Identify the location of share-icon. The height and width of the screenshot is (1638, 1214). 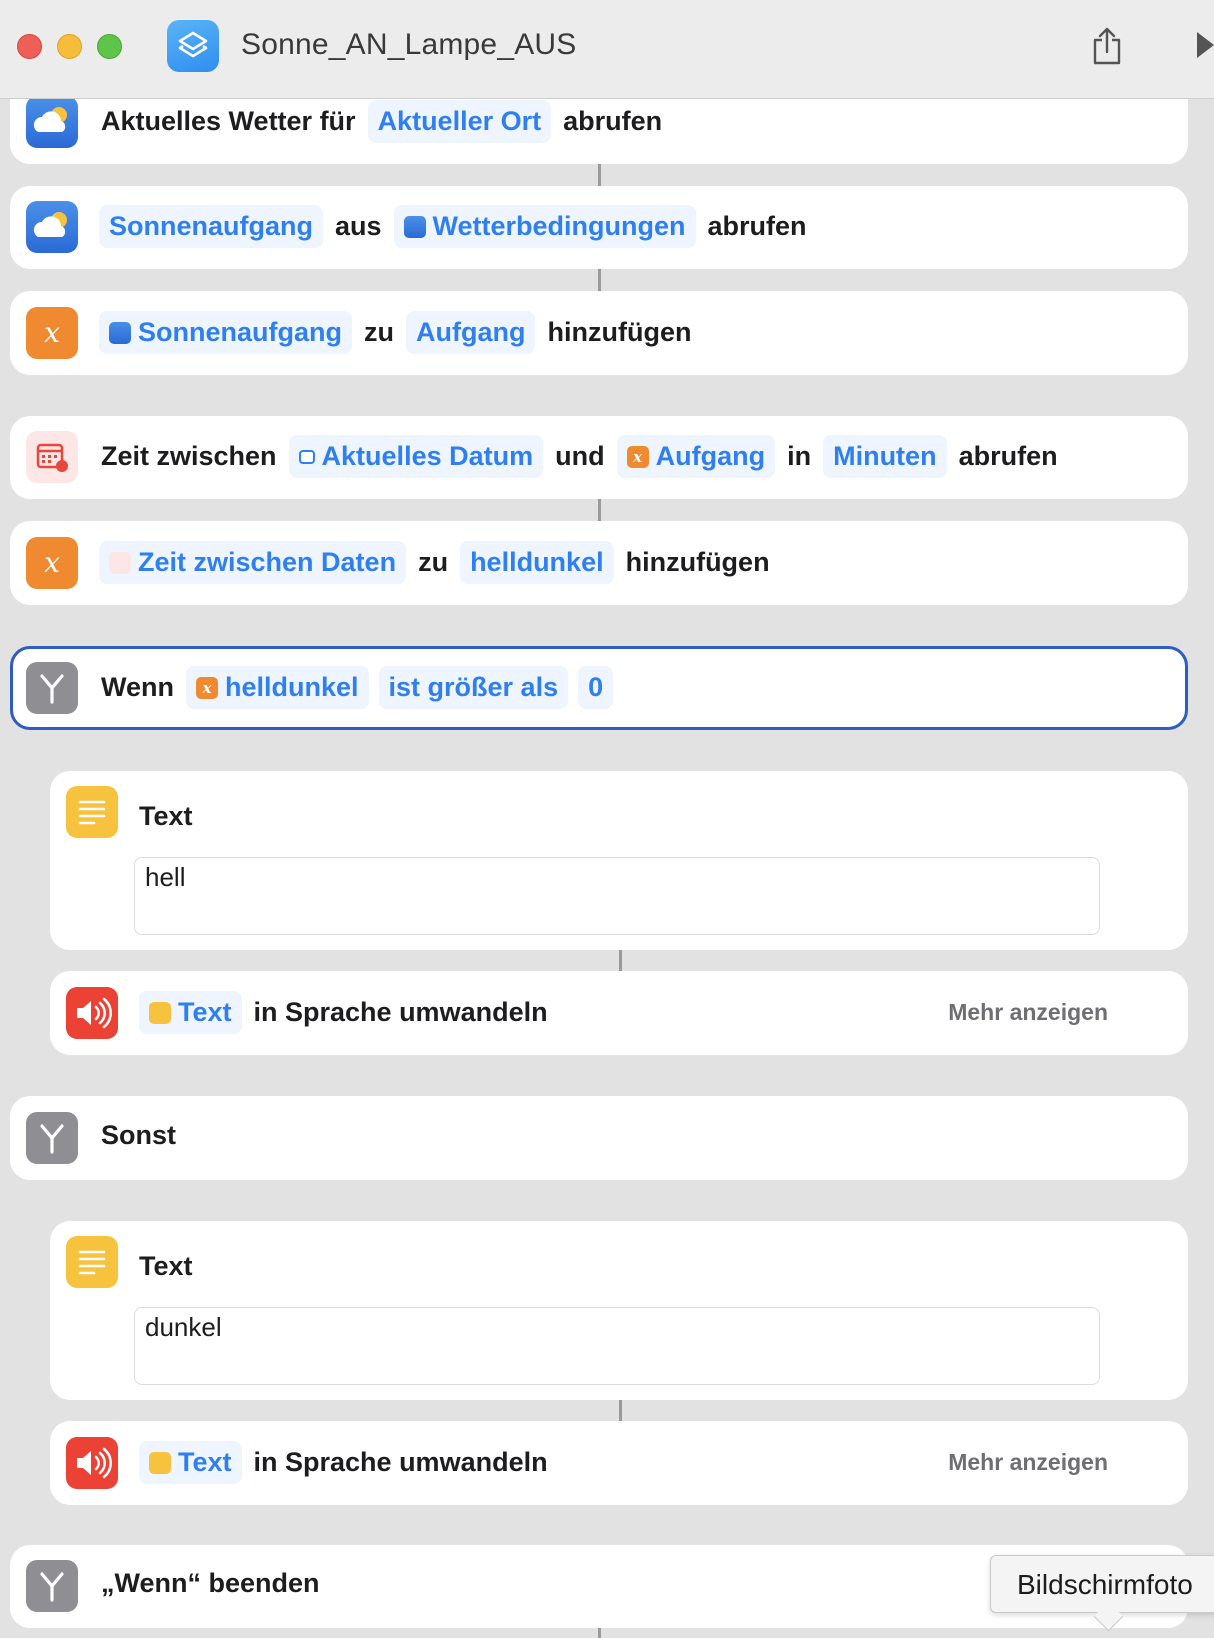
(1107, 48).